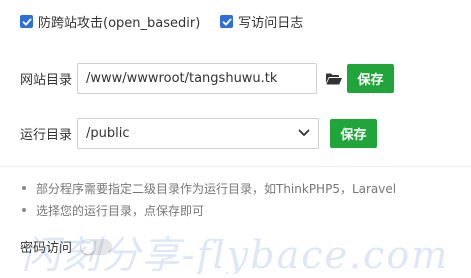  What do you see at coordinates (370, 78) in the screenshot?
I see `site-dir-save-button: 保存` at bounding box center [370, 78].